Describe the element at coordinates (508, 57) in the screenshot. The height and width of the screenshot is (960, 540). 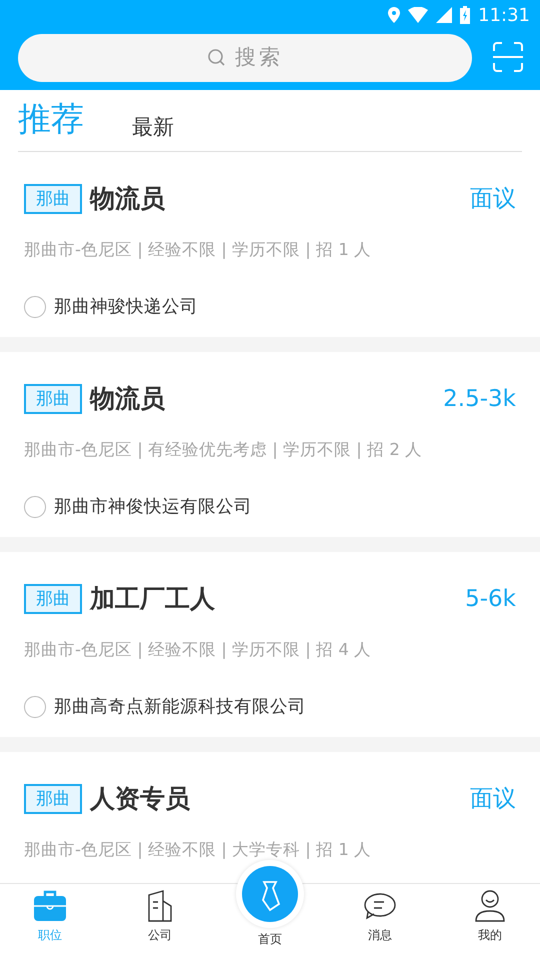
I see `scan-icon` at that location.